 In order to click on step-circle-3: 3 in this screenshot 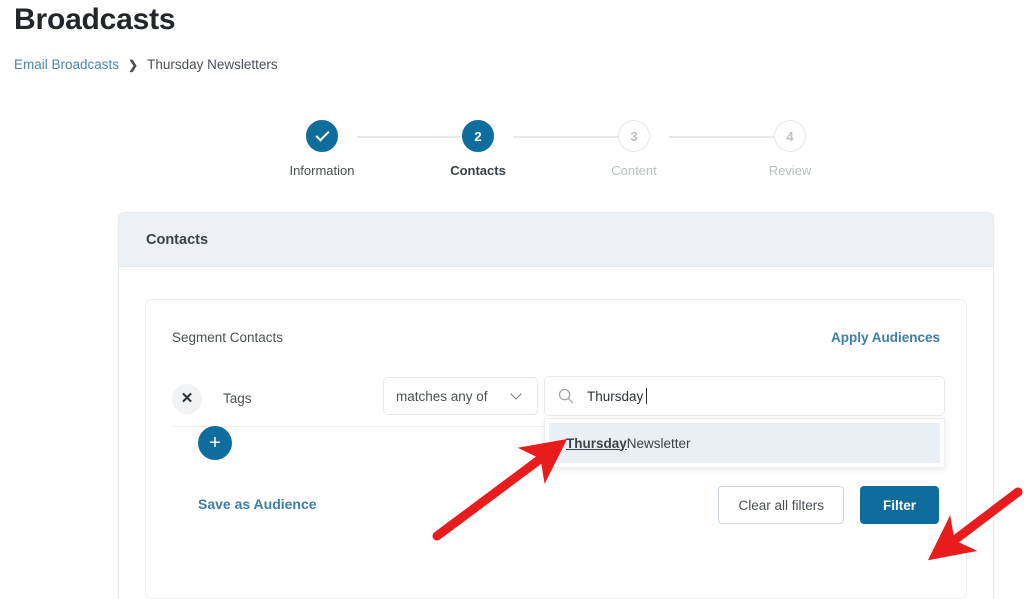, I will do `click(634, 136)`.